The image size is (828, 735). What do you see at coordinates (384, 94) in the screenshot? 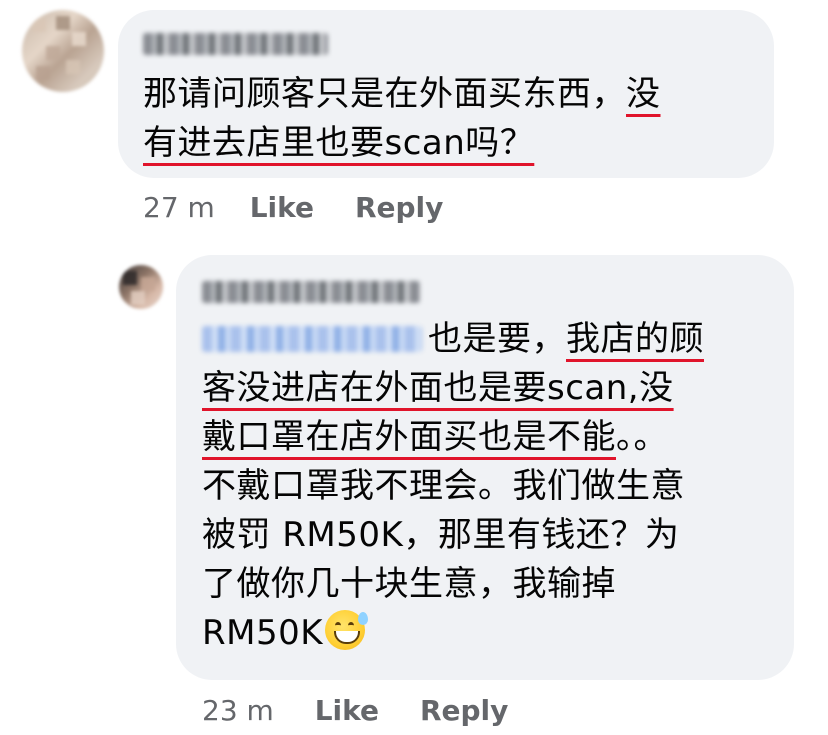
I see `comment-text-line: 那请问顾客只是在外面买东西，` at bounding box center [384, 94].